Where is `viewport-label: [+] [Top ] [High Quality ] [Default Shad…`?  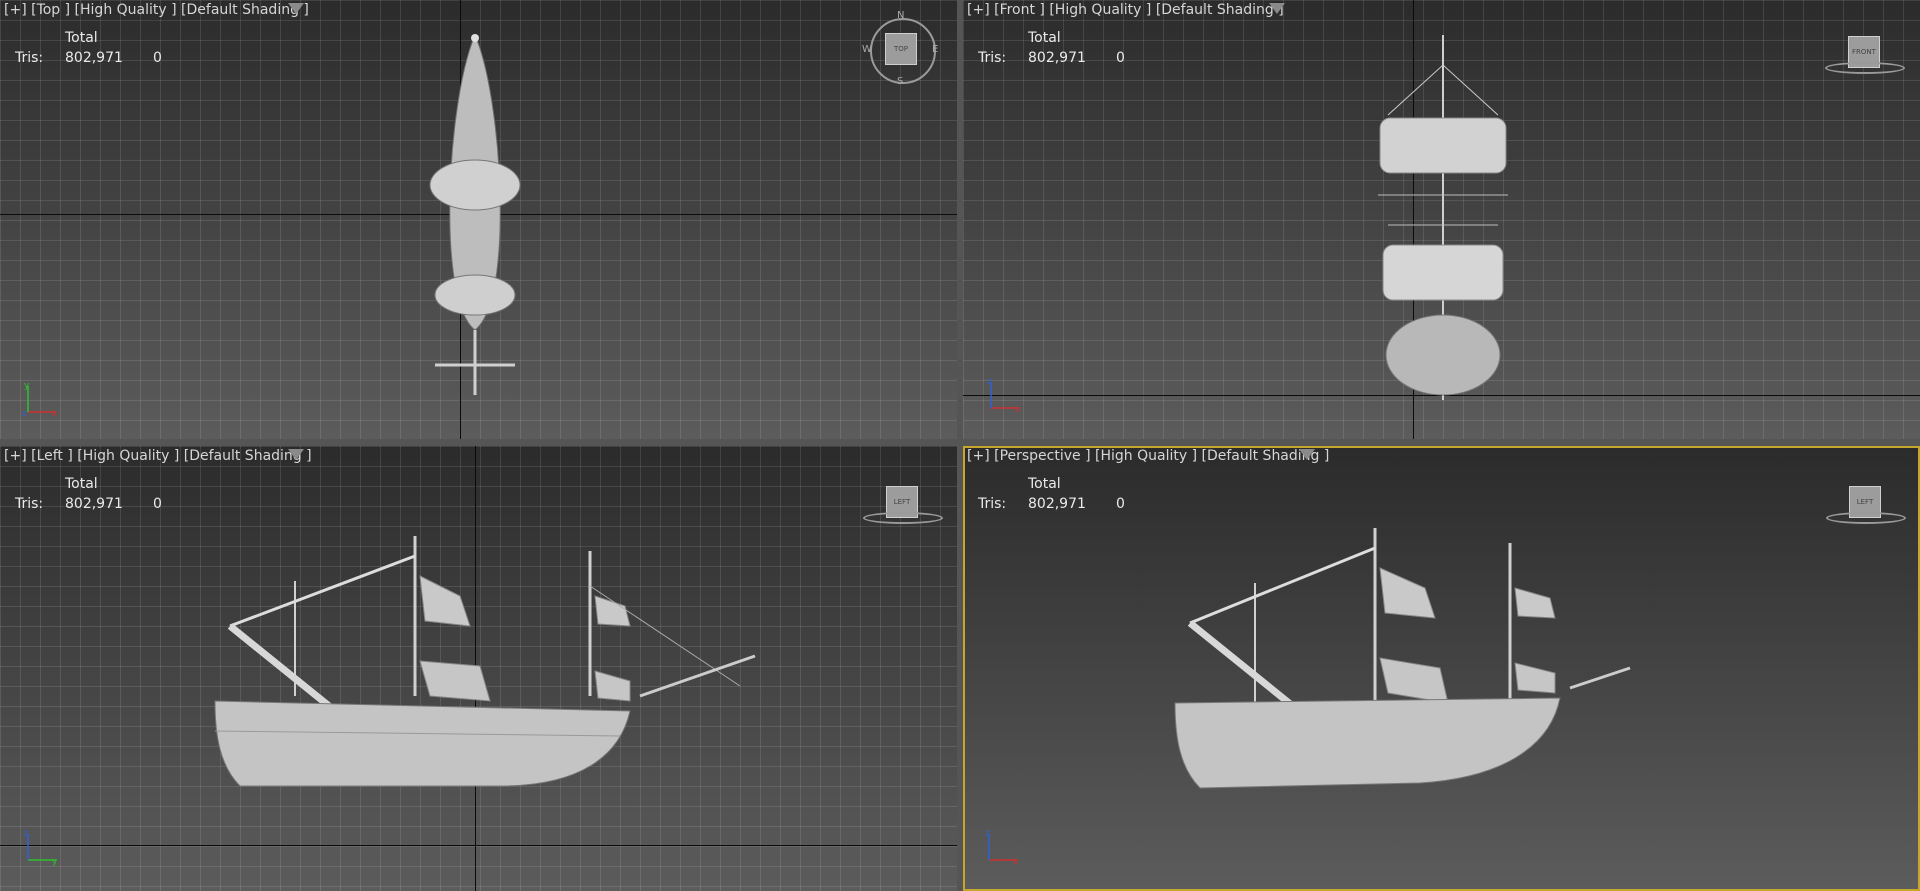
viewport-label: [+] [Top ] [High Quality ] [Default Shad… is located at coordinates (156, 10).